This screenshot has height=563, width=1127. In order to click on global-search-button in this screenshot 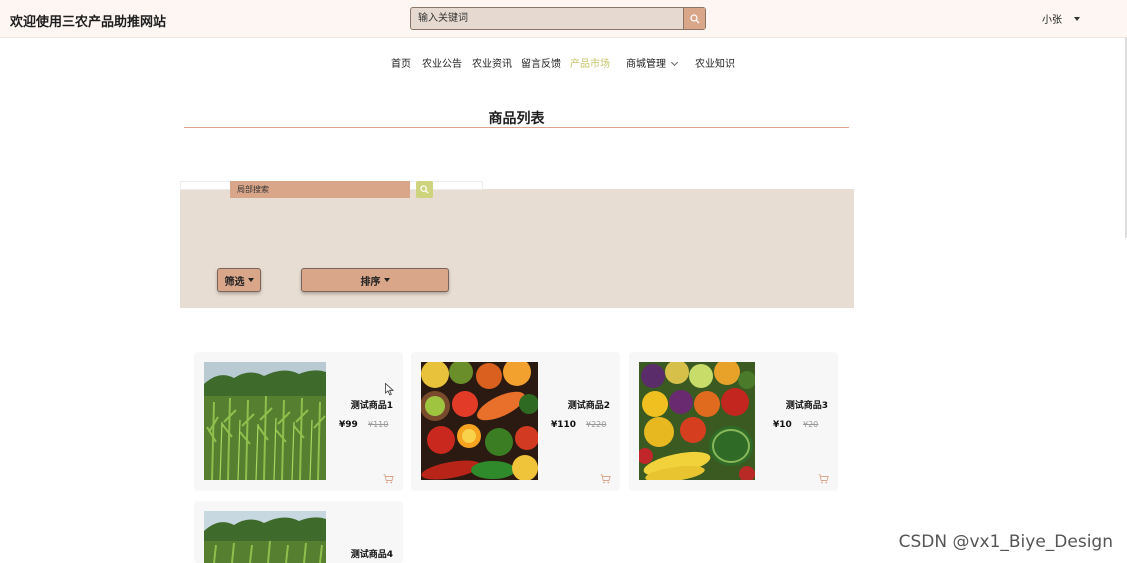, I will do `click(694, 18)`.